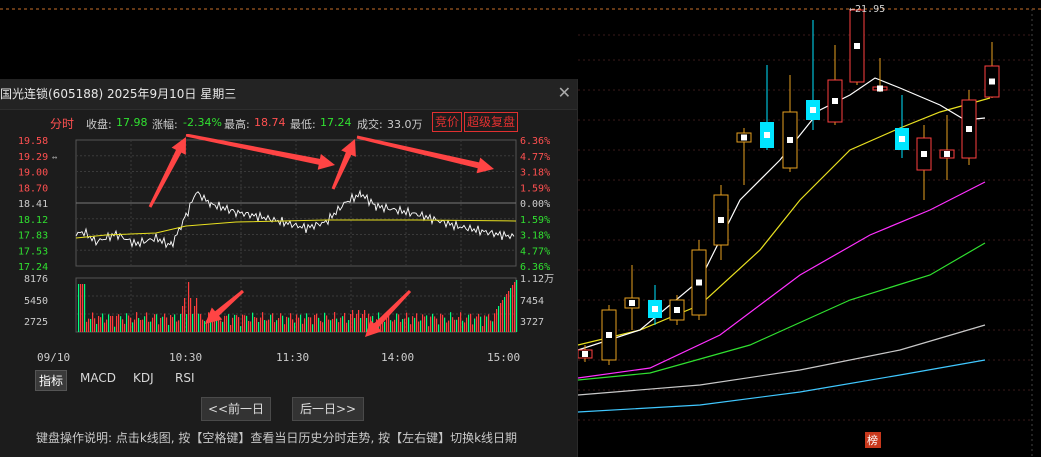  Describe the element at coordinates (55, 158) in the screenshot. I see `expand-icon: ↔` at that location.